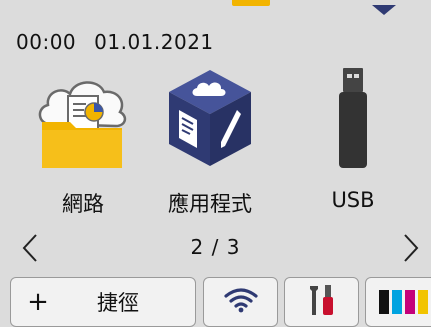 The height and width of the screenshot is (327, 431). I want to click on shortcut-button: + 捷徑, so click(103, 302).